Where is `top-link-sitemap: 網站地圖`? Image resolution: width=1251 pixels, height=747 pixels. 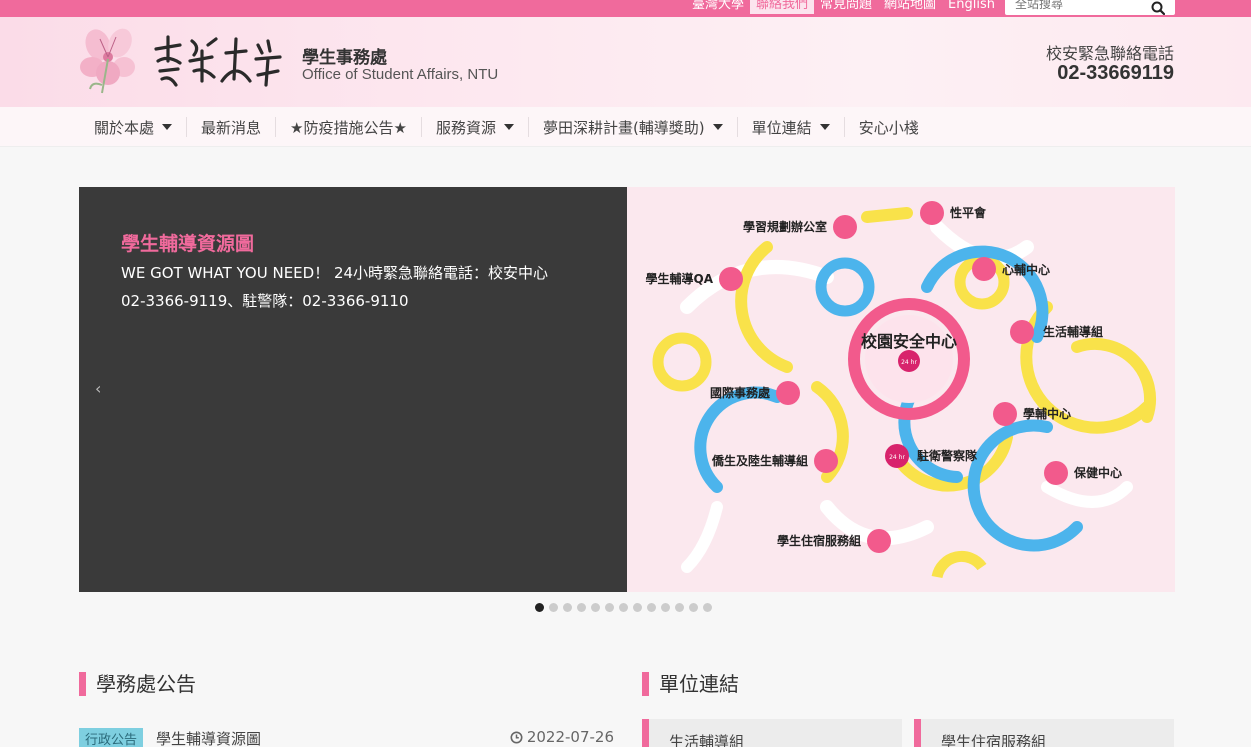 top-link-sitemap: 網站地圖 is located at coordinates (910, 7).